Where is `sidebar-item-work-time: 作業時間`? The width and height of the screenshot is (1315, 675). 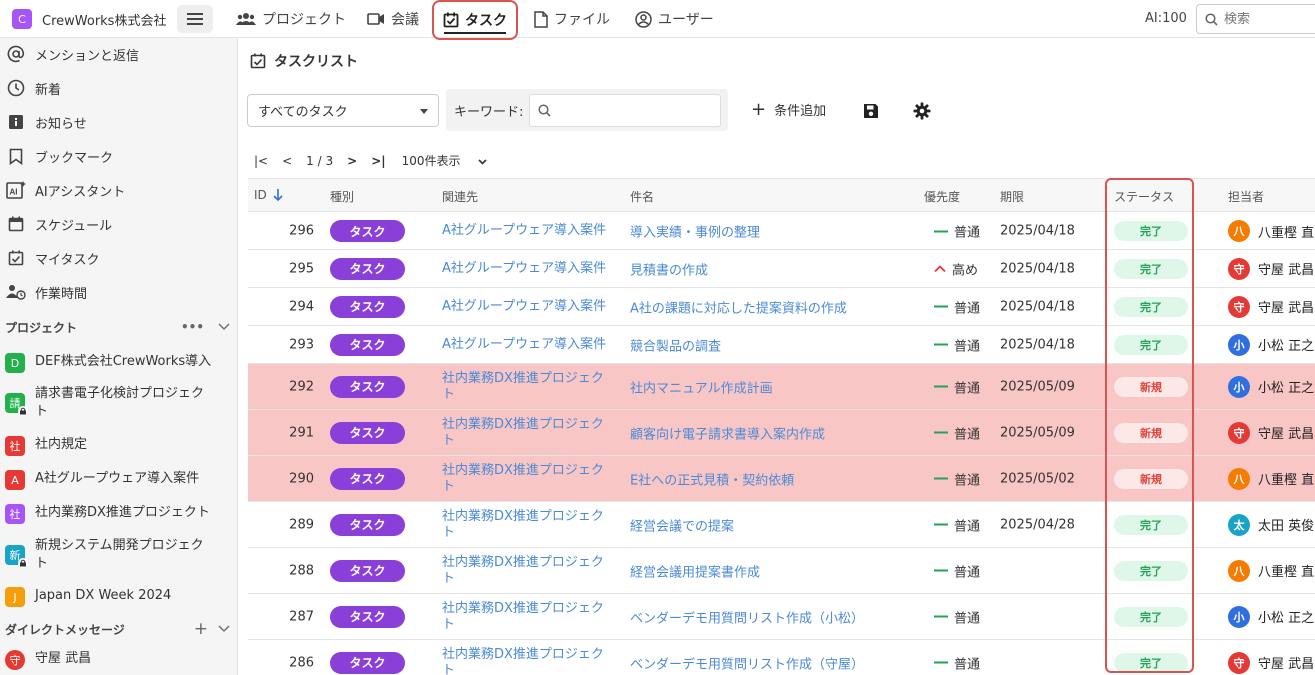
sidebar-item-work-time: 作業時間 is located at coordinates (46, 292).